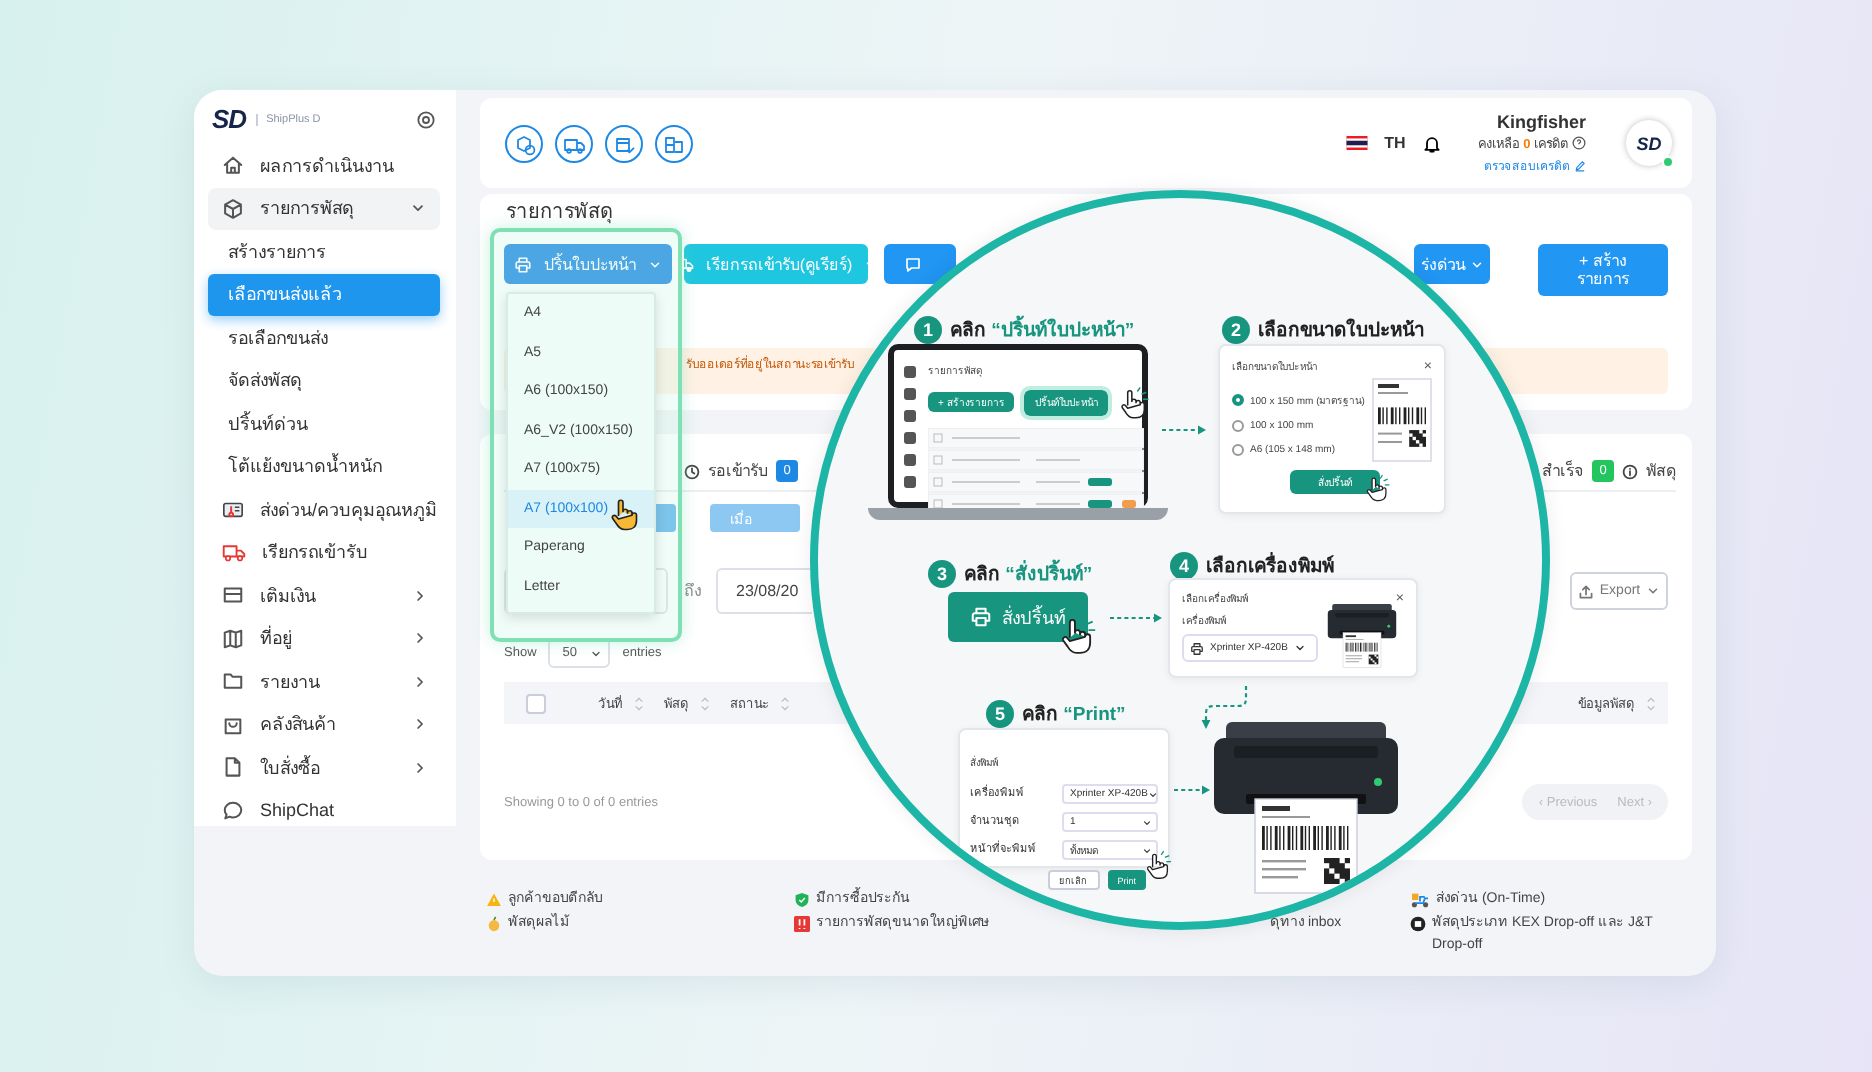  I want to click on step-number: 1, so click(928, 329).